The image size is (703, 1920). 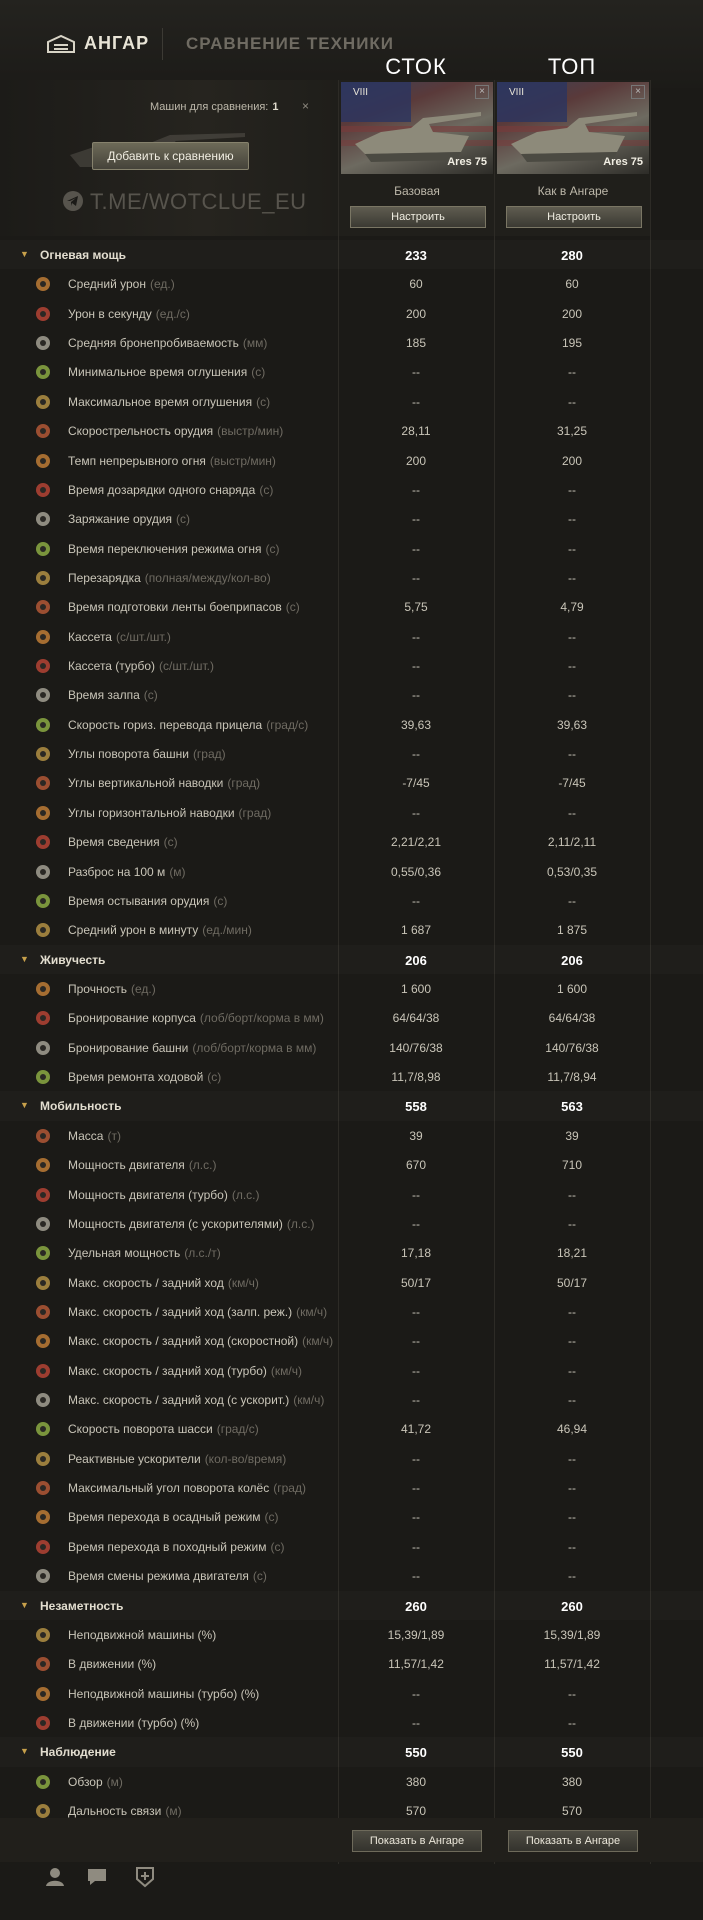 I want to click on clan-shield-icon, so click(x=145, y=1877).